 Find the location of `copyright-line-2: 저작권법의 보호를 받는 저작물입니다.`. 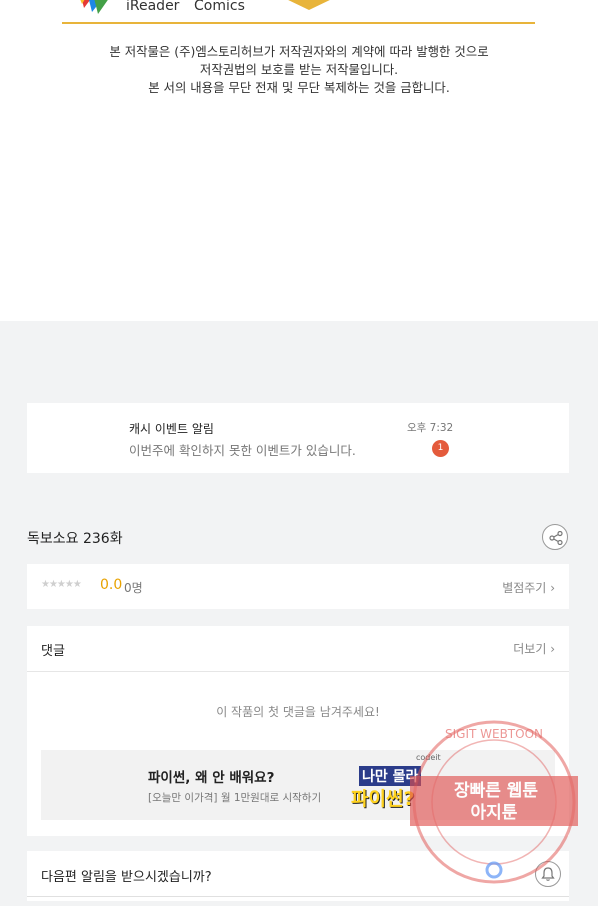

copyright-line-2: 저작권법의 보호를 받는 저작물입니다. is located at coordinates (299, 69).